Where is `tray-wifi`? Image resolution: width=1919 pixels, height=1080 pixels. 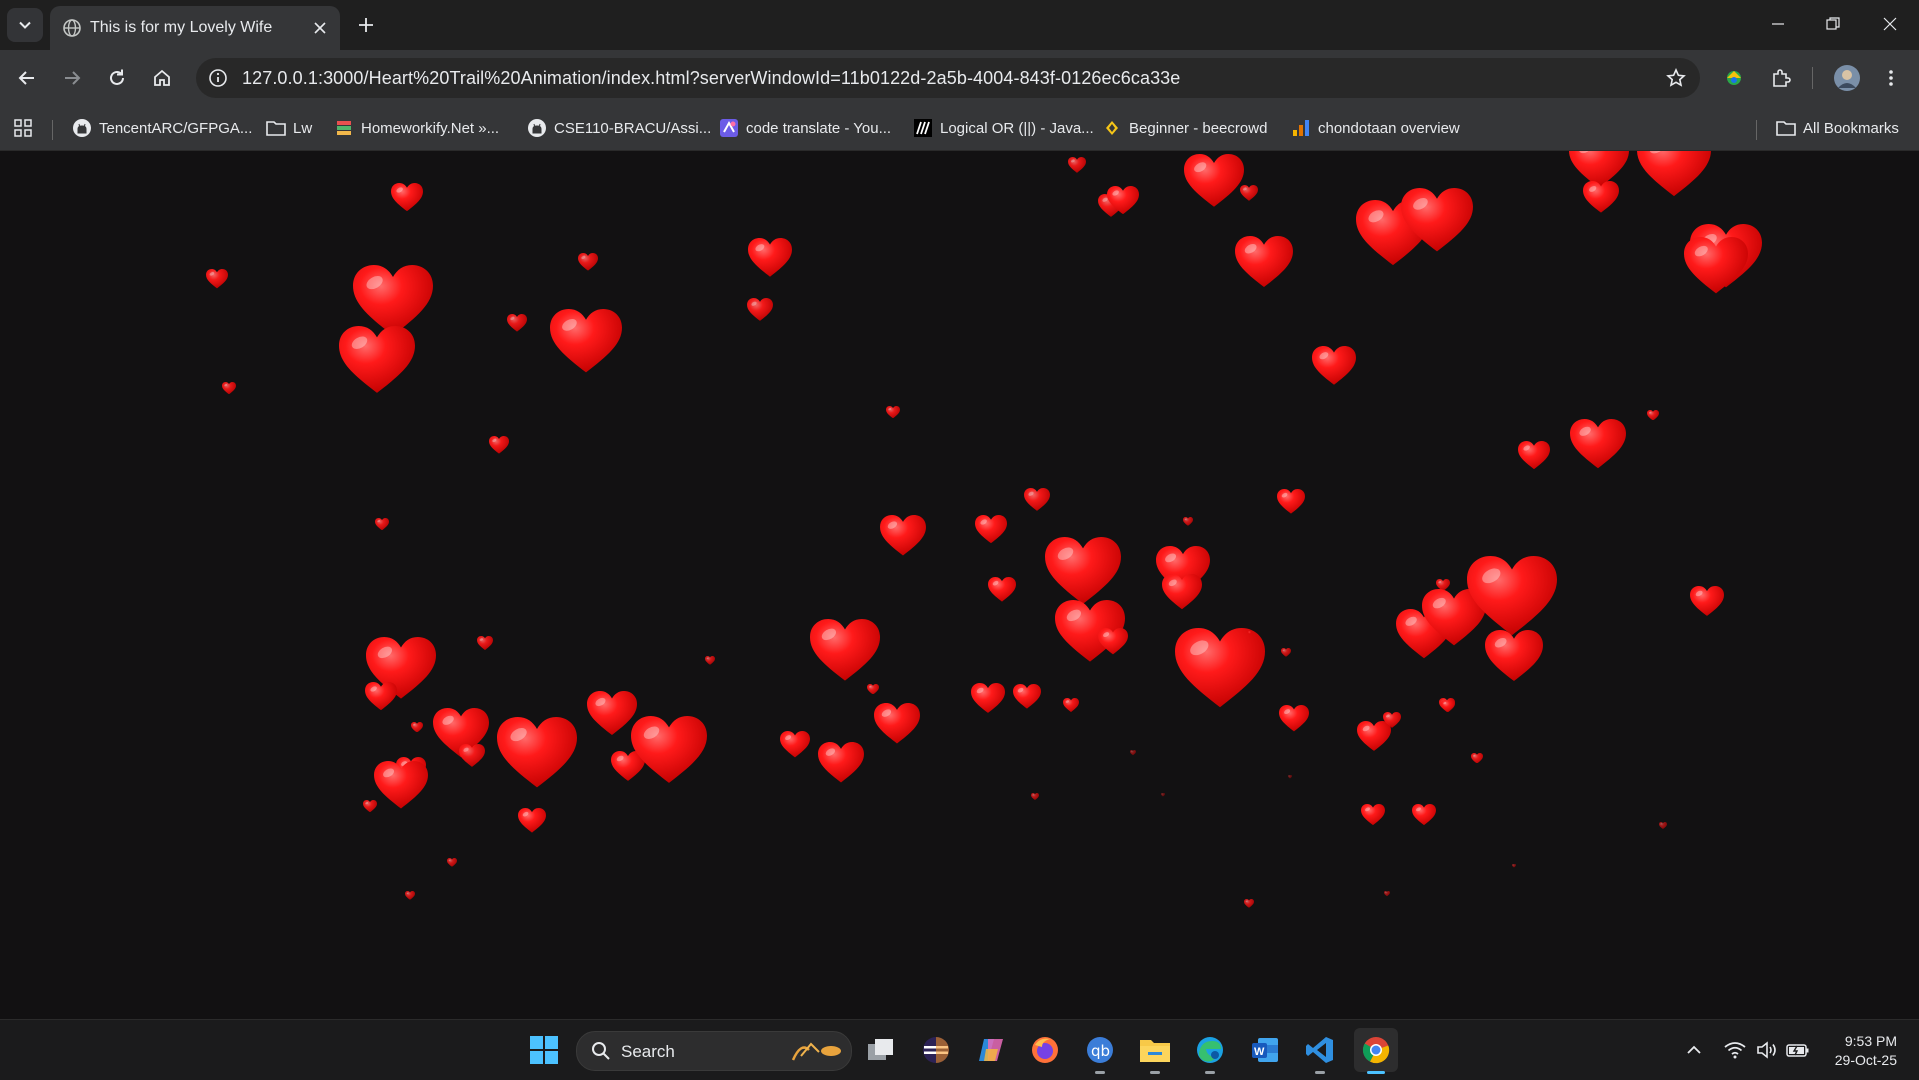 tray-wifi is located at coordinates (1735, 1050).